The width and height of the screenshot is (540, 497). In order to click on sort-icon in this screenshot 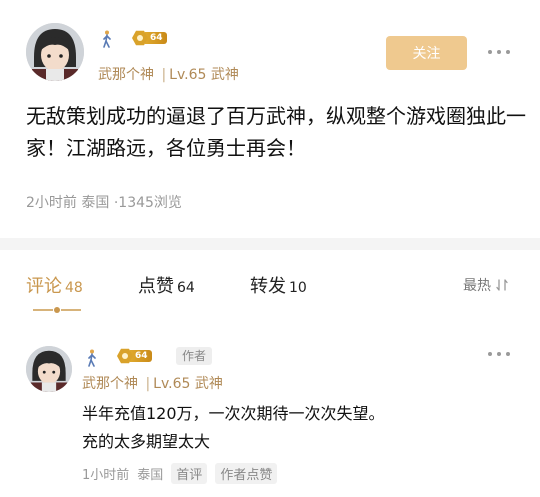, I will do `click(502, 285)`.